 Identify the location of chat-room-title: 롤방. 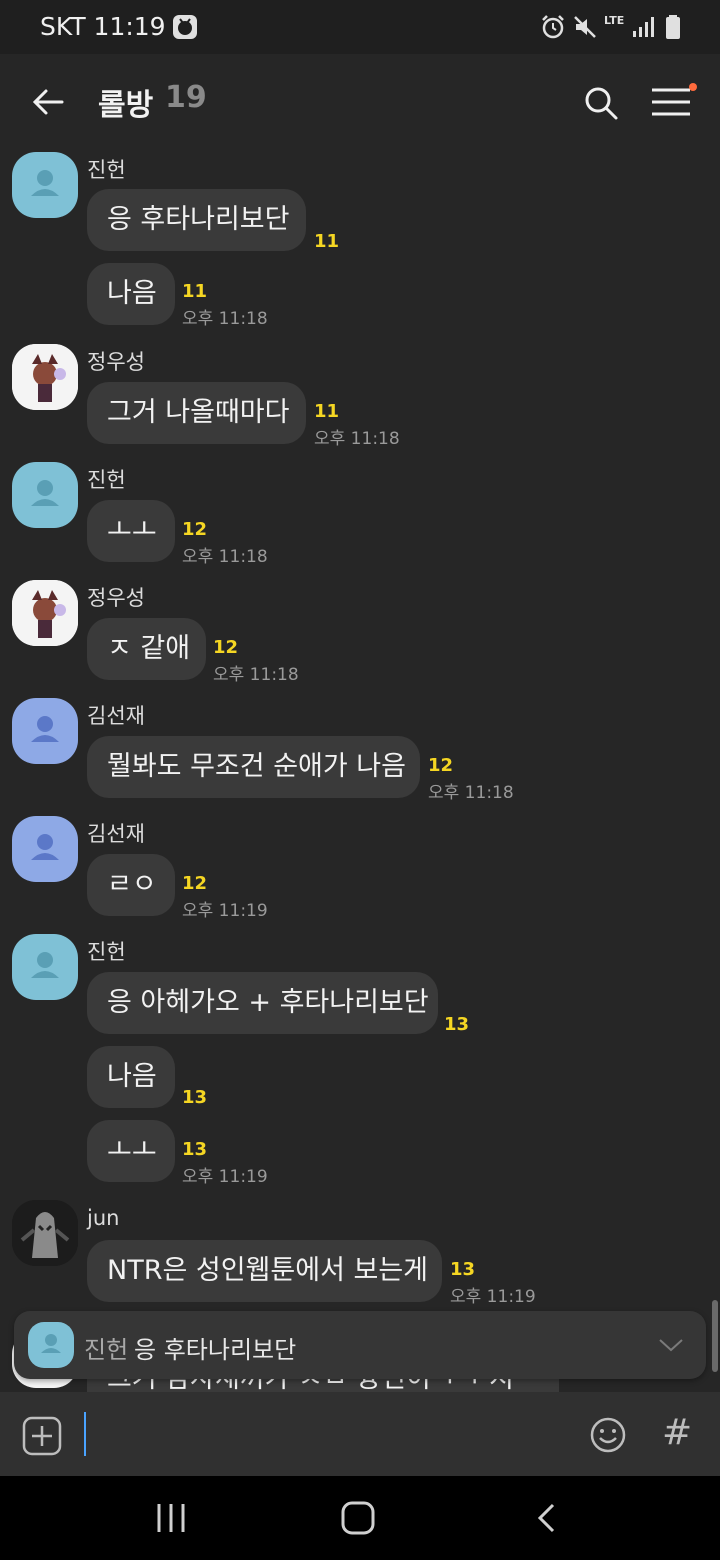
(126, 105).